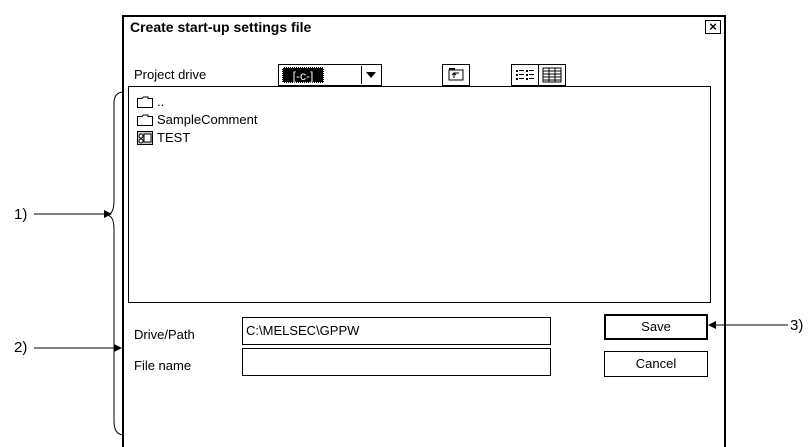  Describe the element at coordinates (797, 325) in the screenshot. I see `annotation-3-label: 3)` at that location.